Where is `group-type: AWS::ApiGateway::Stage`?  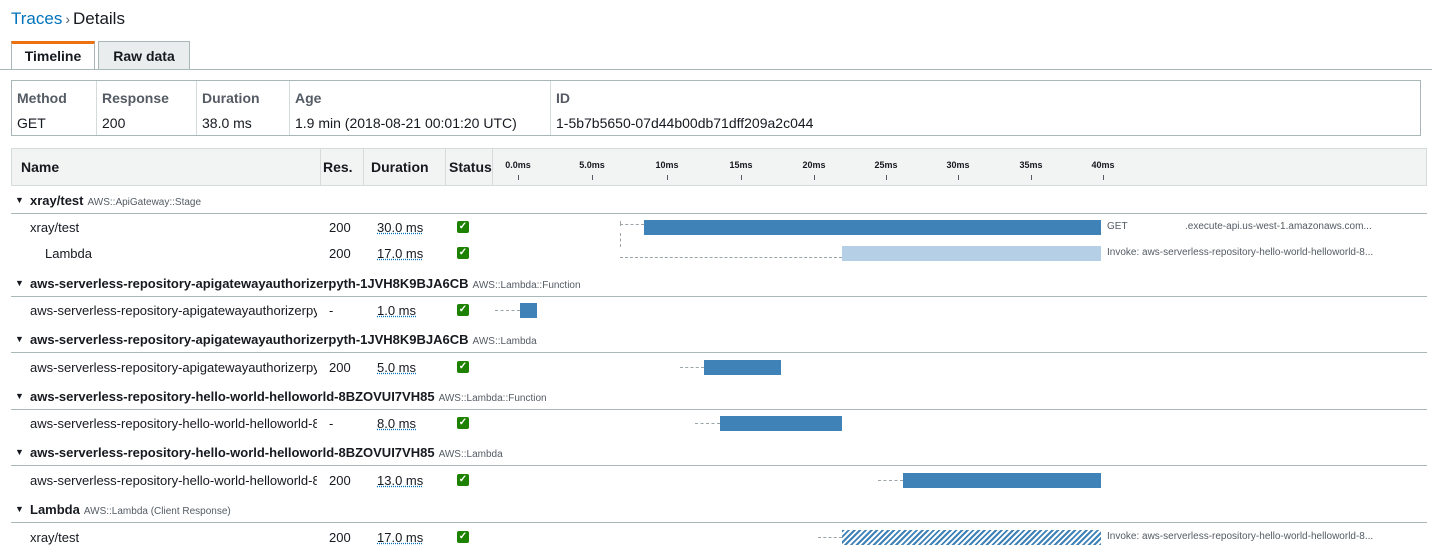 group-type: AWS::ApiGateway::Stage is located at coordinates (144, 202).